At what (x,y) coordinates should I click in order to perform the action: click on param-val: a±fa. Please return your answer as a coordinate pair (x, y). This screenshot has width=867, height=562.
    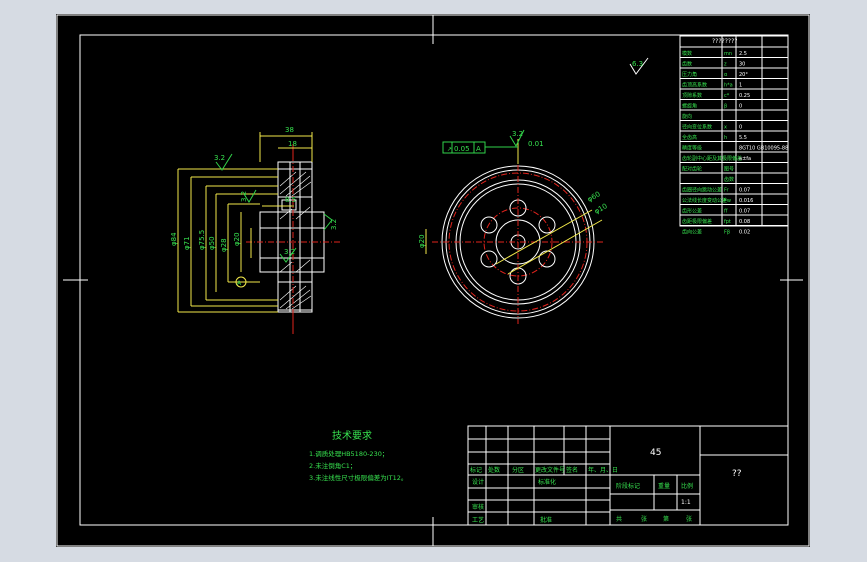
    Looking at the image, I should click on (745, 159).